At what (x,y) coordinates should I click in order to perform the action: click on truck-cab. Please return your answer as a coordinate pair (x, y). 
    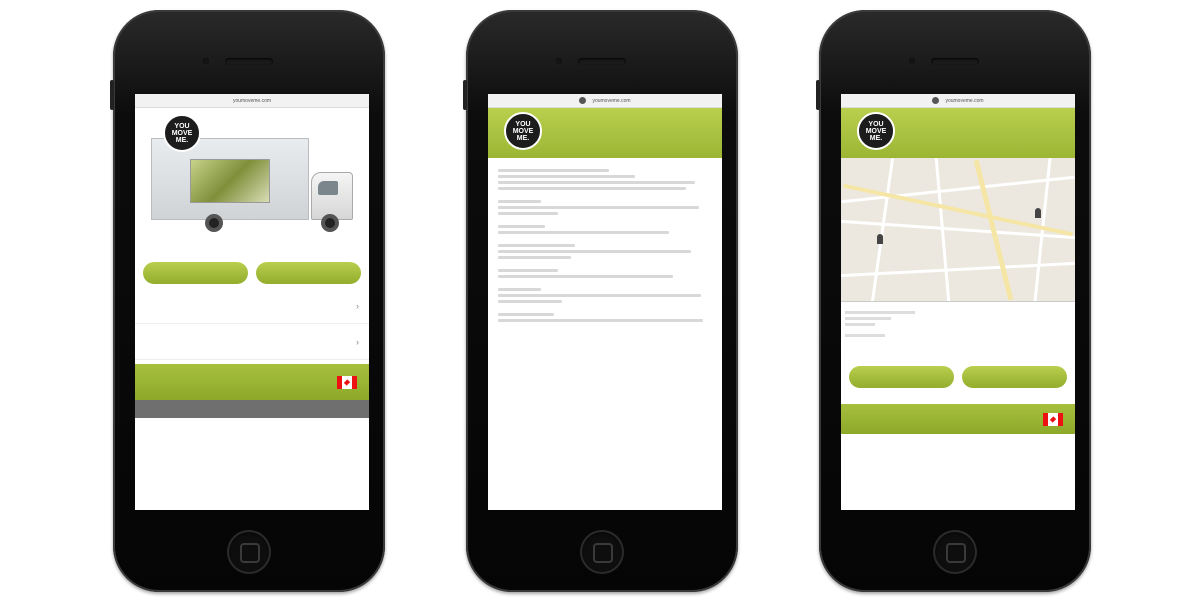
    Looking at the image, I should click on (332, 196).